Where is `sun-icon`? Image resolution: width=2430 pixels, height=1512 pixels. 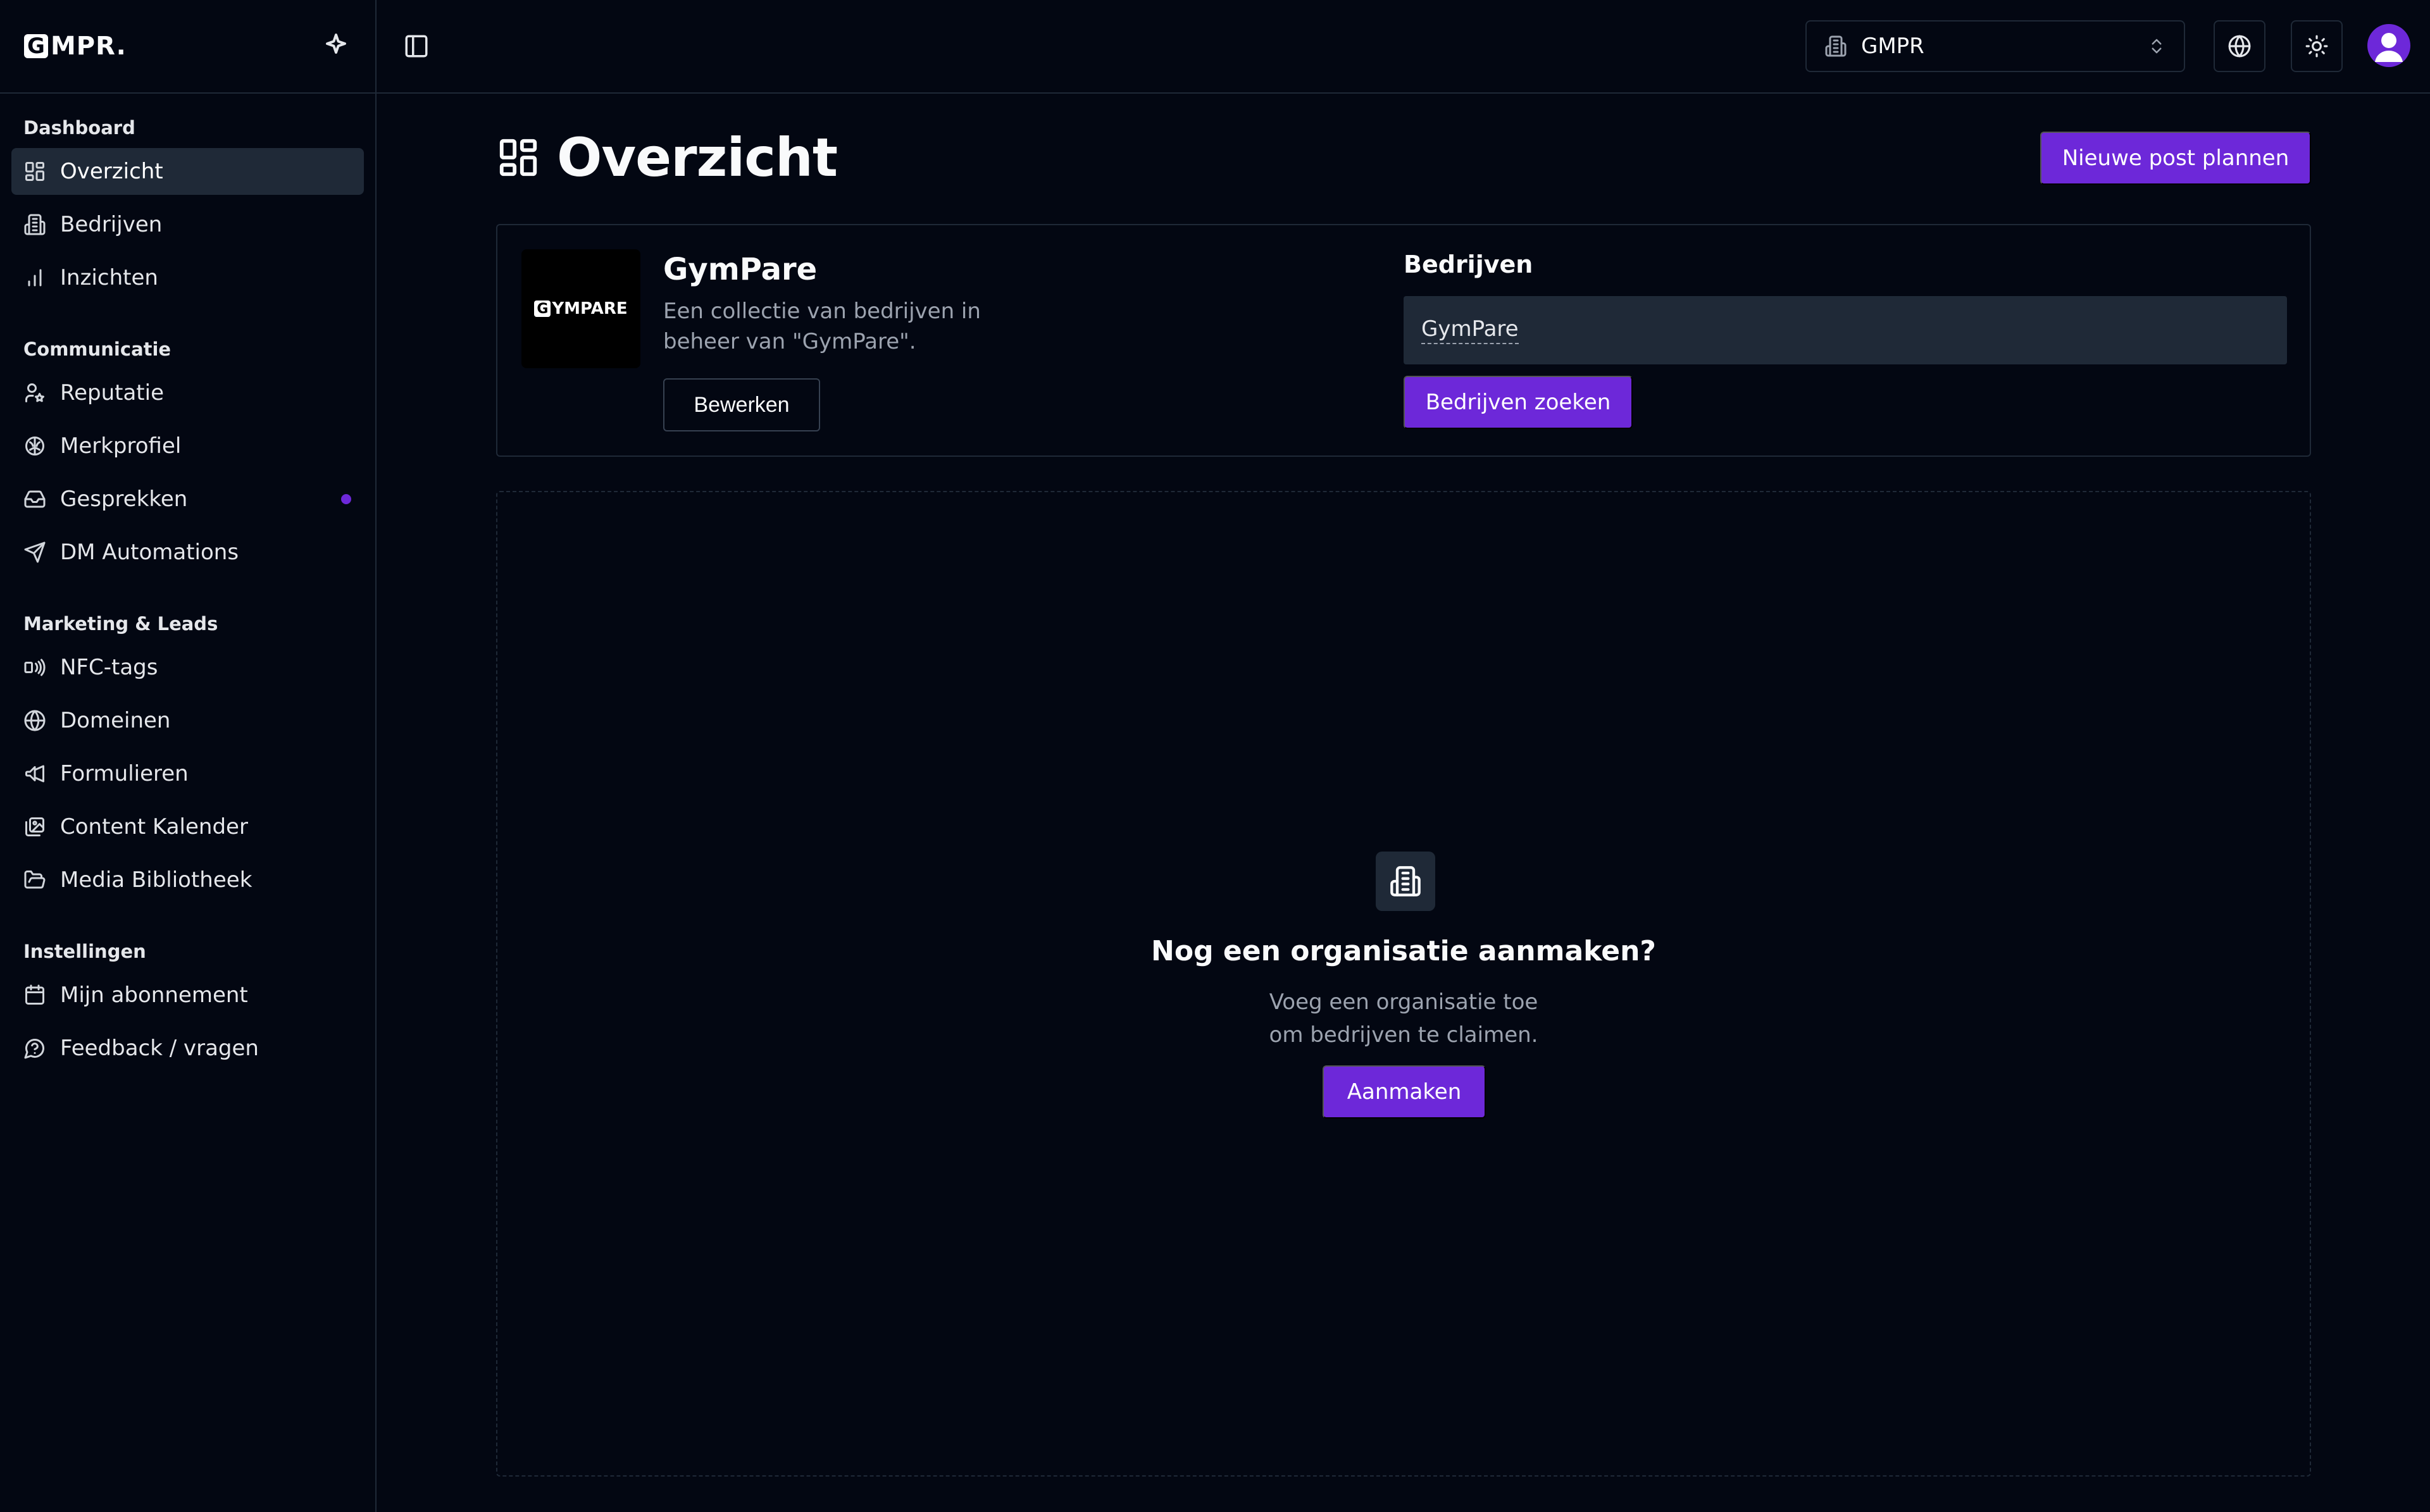
sun-icon is located at coordinates (2317, 46).